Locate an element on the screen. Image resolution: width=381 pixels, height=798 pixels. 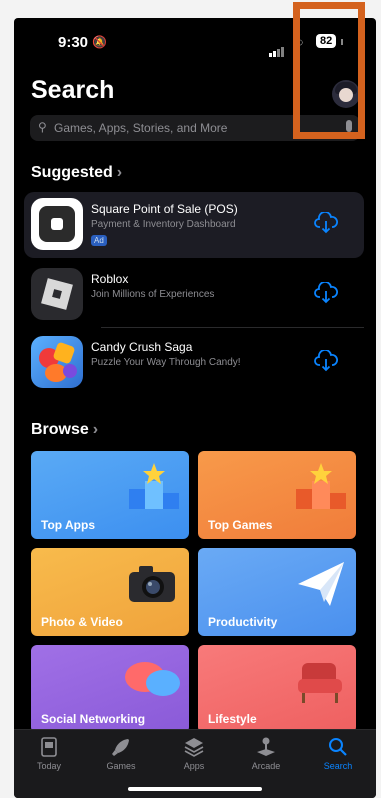
ad-badge: Ad is located at coordinates (99, 240).